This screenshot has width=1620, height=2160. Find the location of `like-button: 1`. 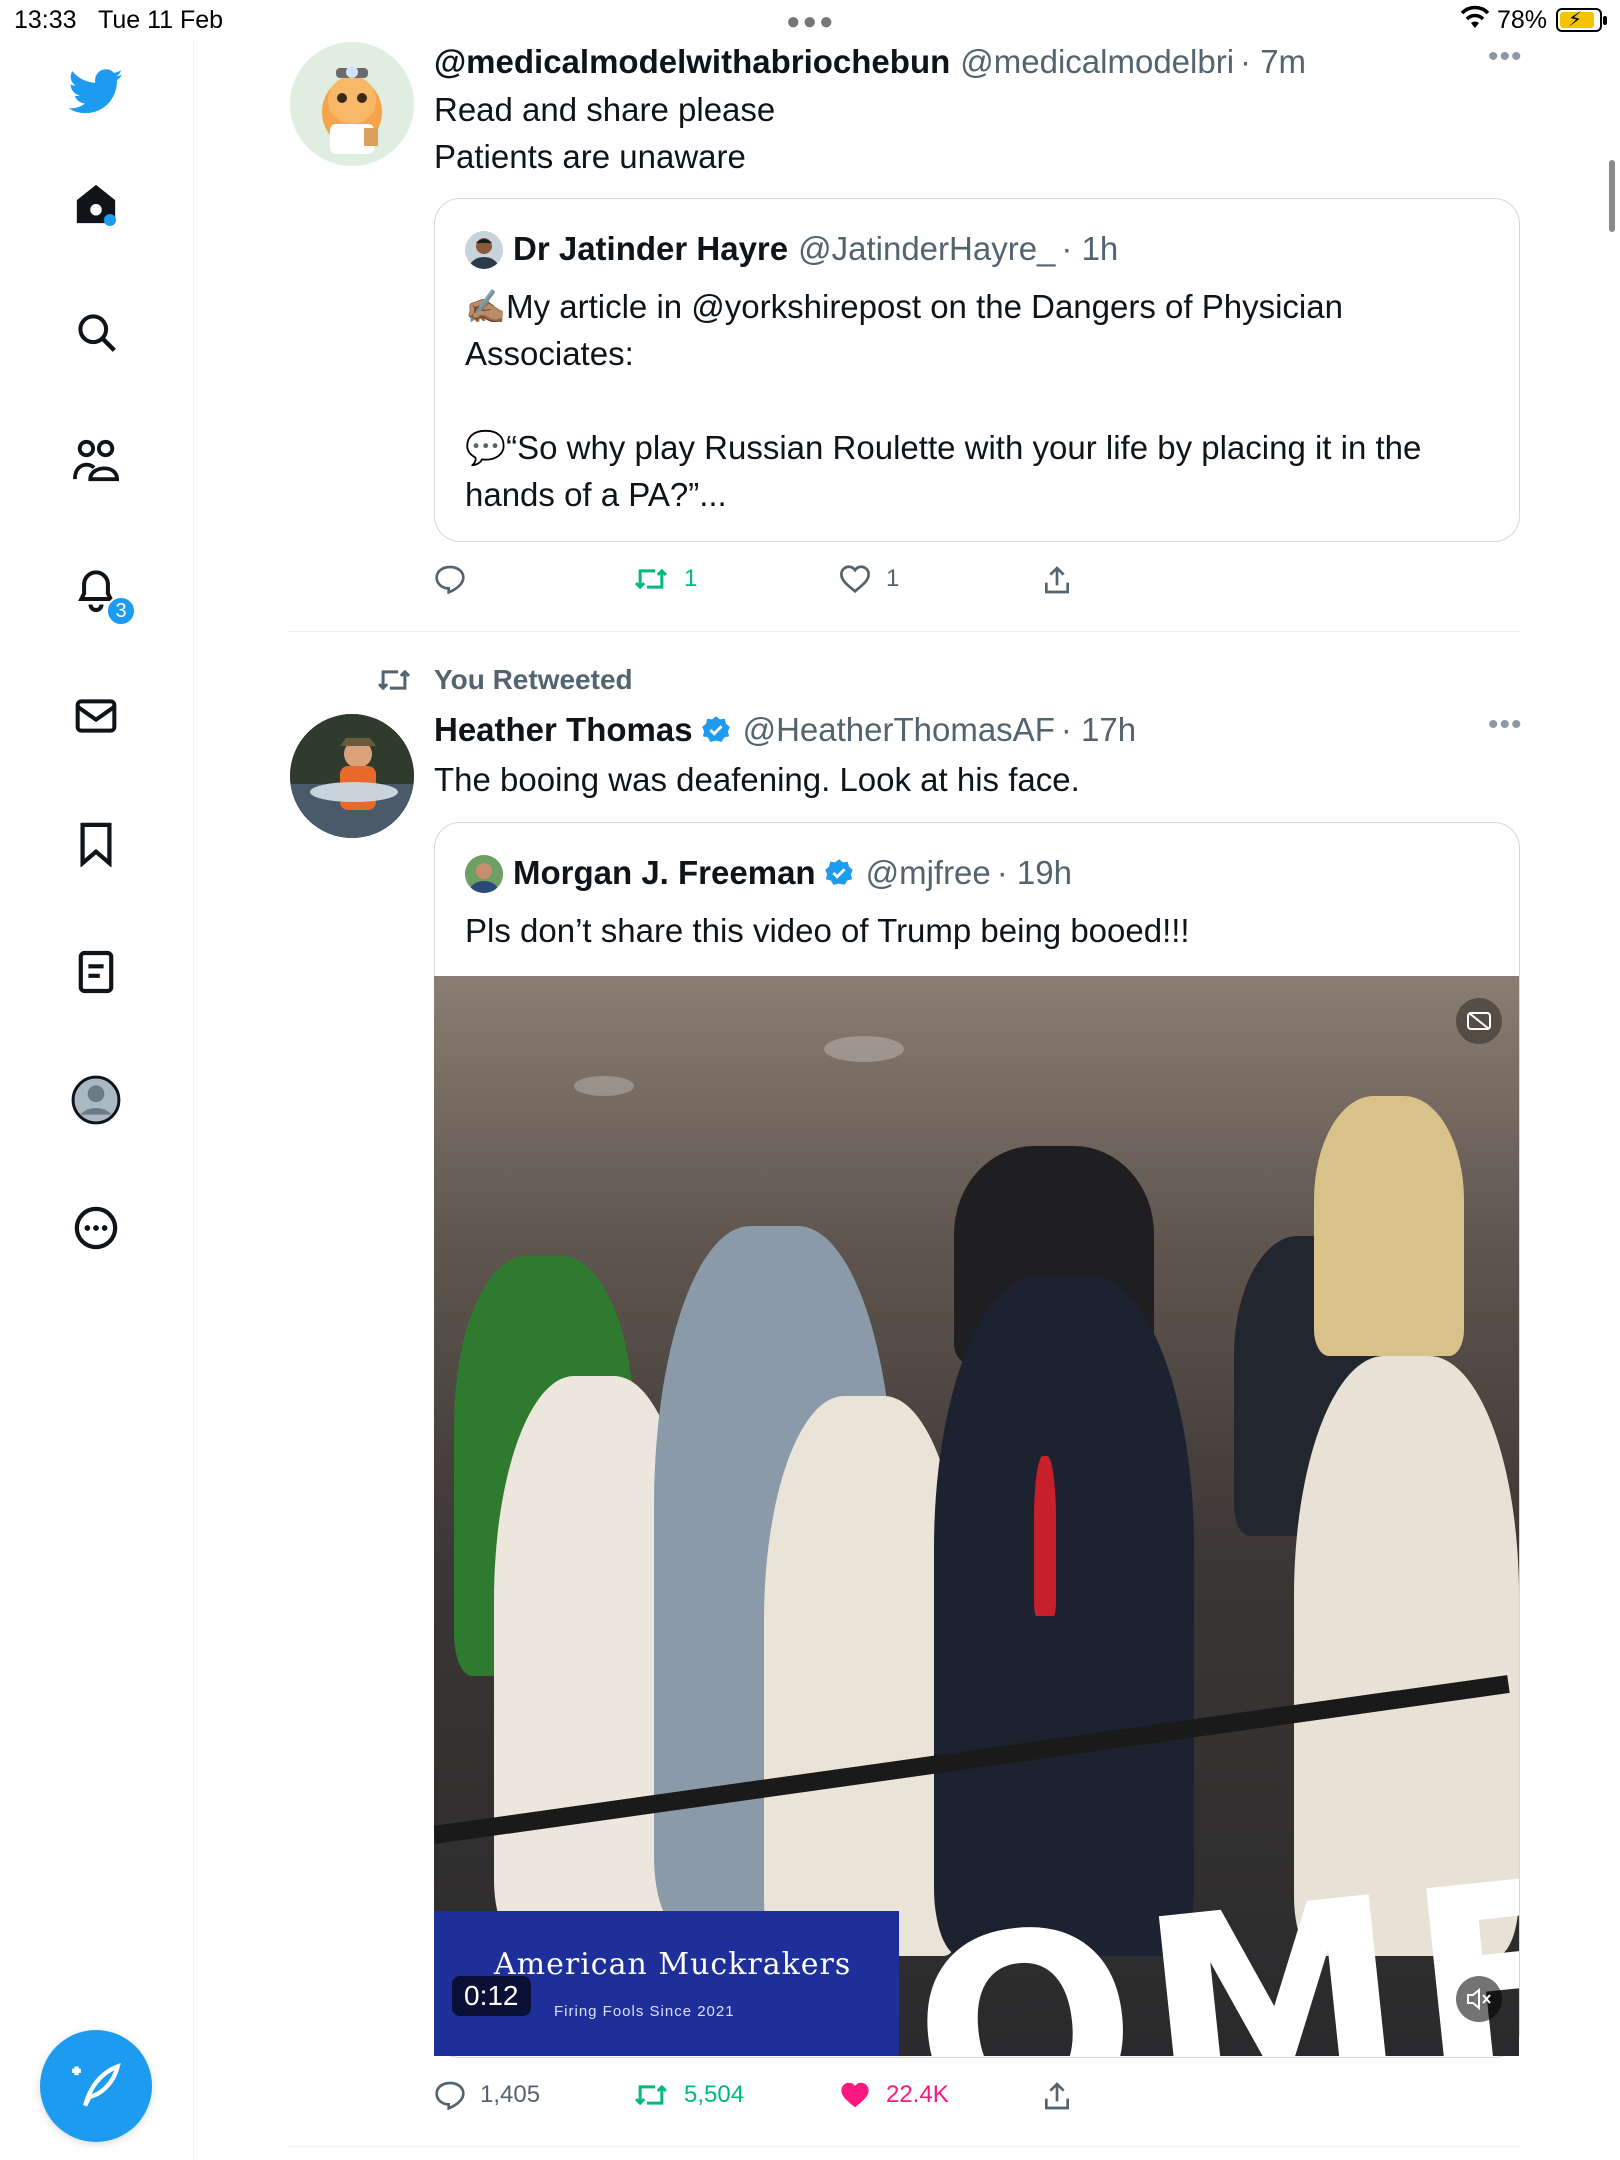

like-button: 1 is located at coordinates (868, 579).